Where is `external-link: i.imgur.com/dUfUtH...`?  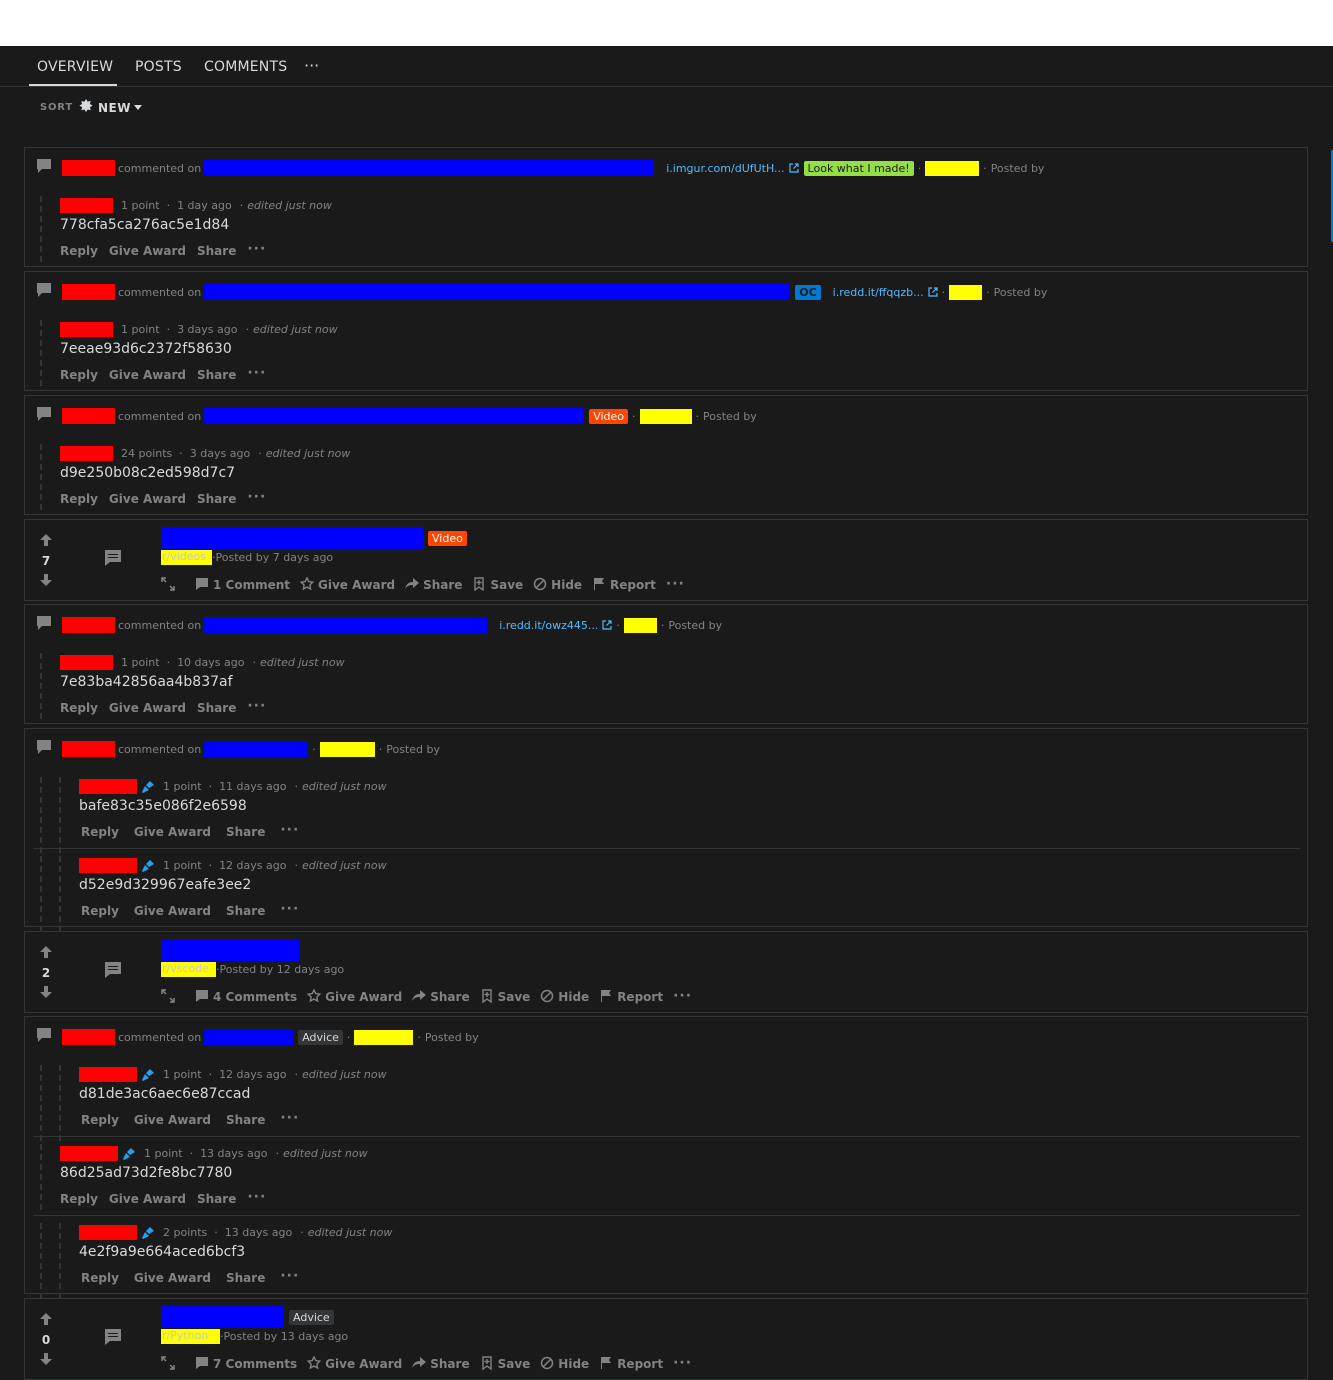
external-link: i.imgur.com/dUfUtH... is located at coordinates (725, 168).